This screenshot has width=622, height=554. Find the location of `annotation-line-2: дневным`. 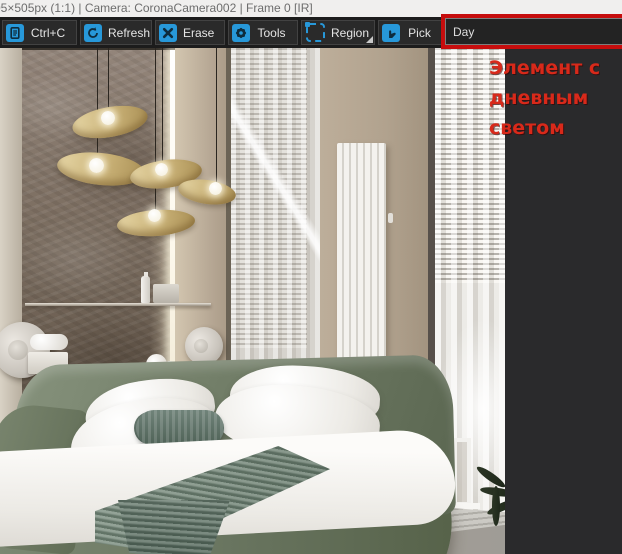

annotation-line-2: дневным is located at coordinates (539, 98).